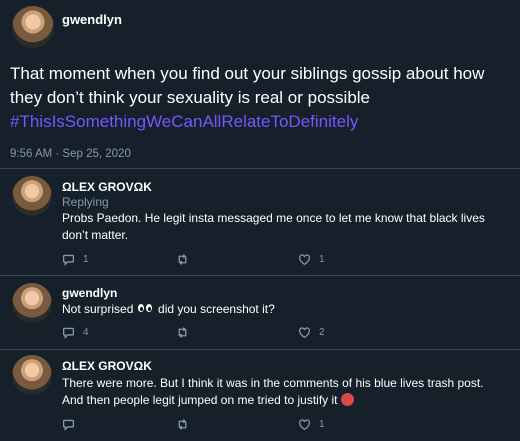 The width and height of the screenshot is (520, 441). What do you see at coordinates (212, 333) in the screenshot?
I see `reply-actions: 4 2` at bounding box center [212, 333].